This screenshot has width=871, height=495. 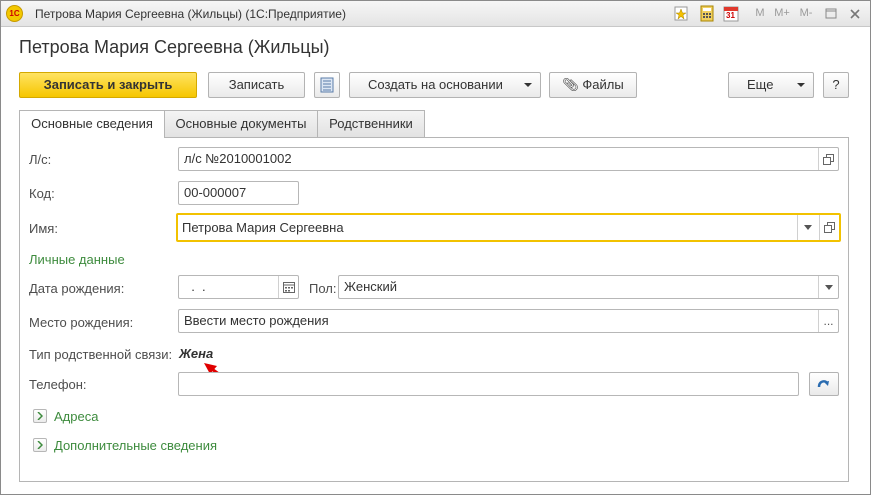 I want to click on calculator-icon, so click(x=707, y=13).